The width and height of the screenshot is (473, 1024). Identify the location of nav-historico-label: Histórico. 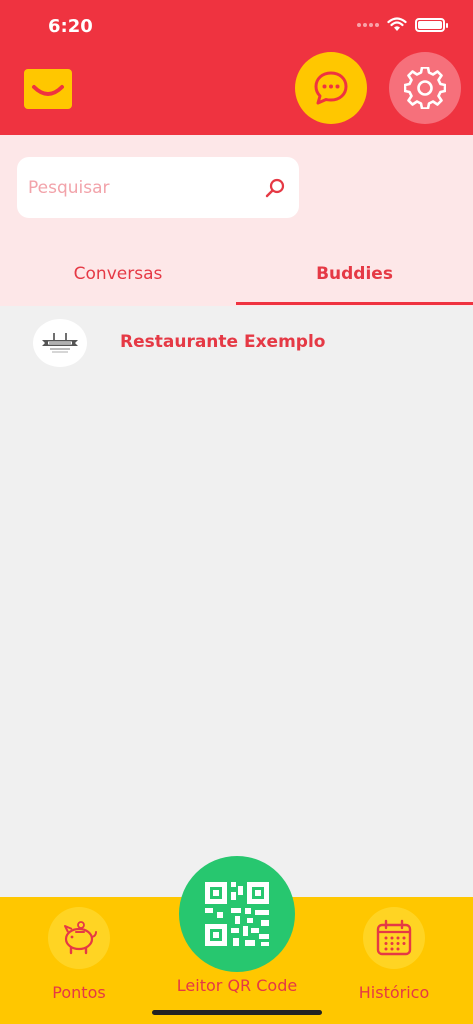
(394, 992).